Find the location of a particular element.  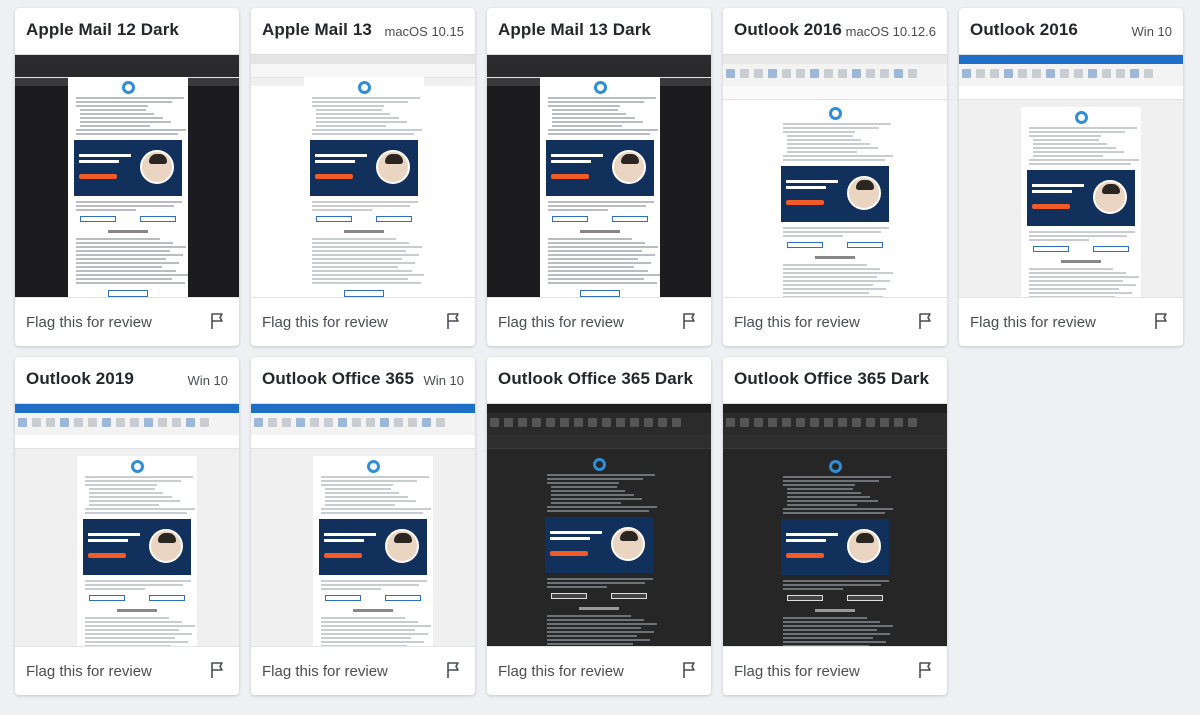

client-name: Outlook Office 365 is located at coordinates (338, 378).